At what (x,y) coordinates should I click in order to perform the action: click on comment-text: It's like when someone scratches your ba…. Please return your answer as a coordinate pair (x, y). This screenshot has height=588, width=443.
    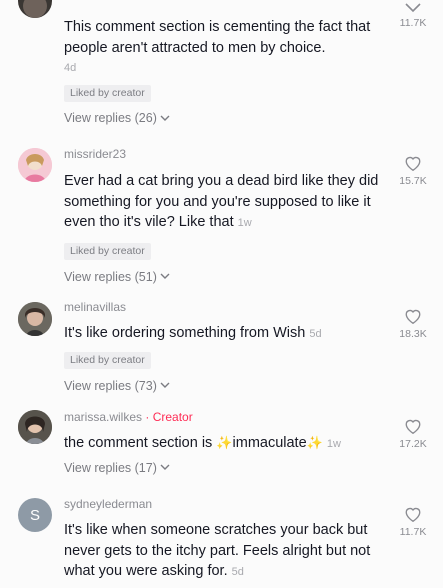
    Looking at the image, I should click on (217, 550).